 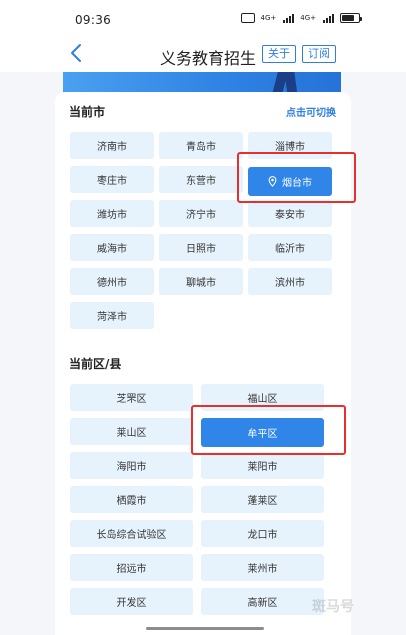 I want to click on city-chip: 威海市, so click(x=112, y=247).